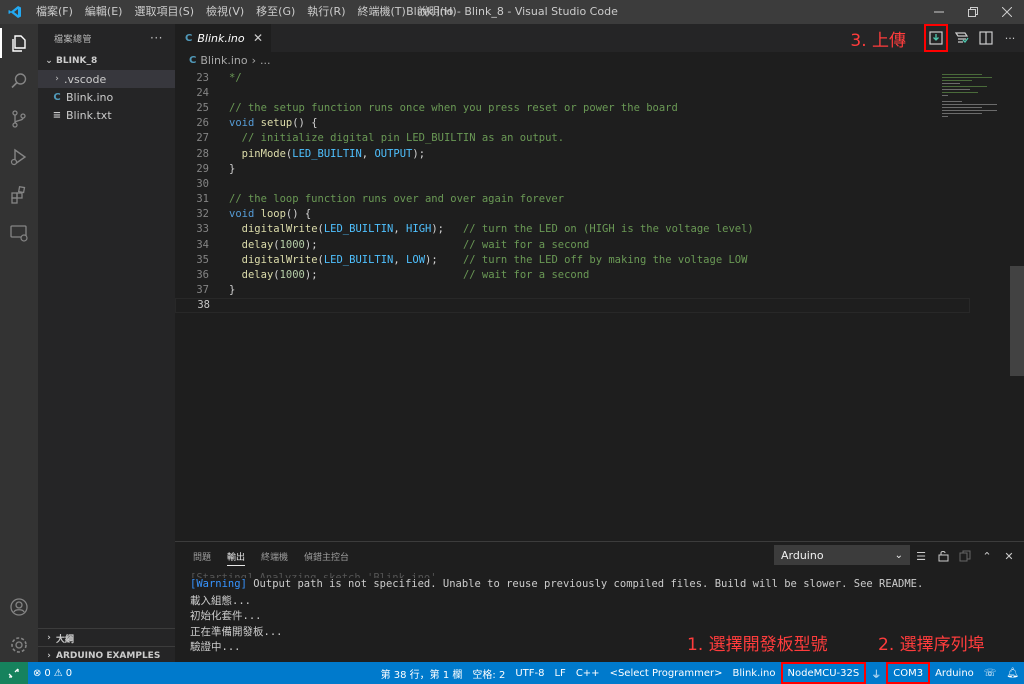 This screenshot has height=684, width=1024. I want to click on chevron-up-icon: ⌃, so click(987, 556).